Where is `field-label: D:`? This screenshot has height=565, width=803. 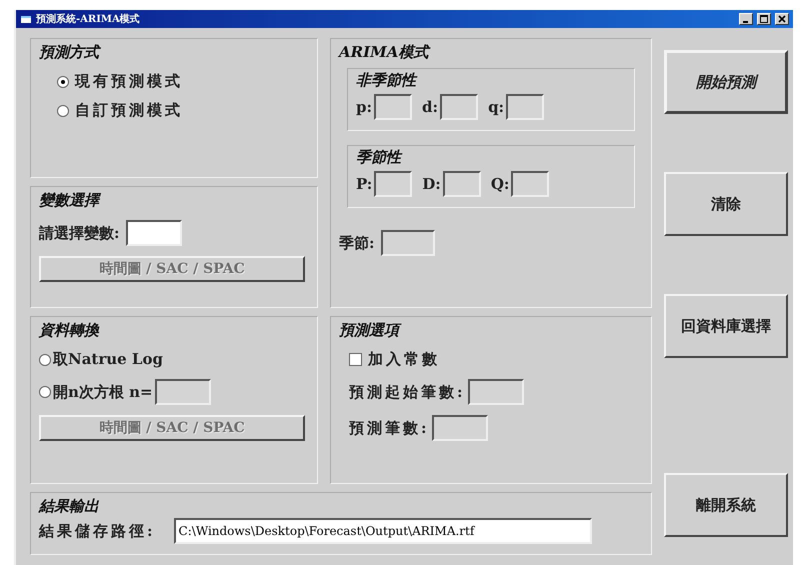
field-label: D: is located at coordinates (431, 184).